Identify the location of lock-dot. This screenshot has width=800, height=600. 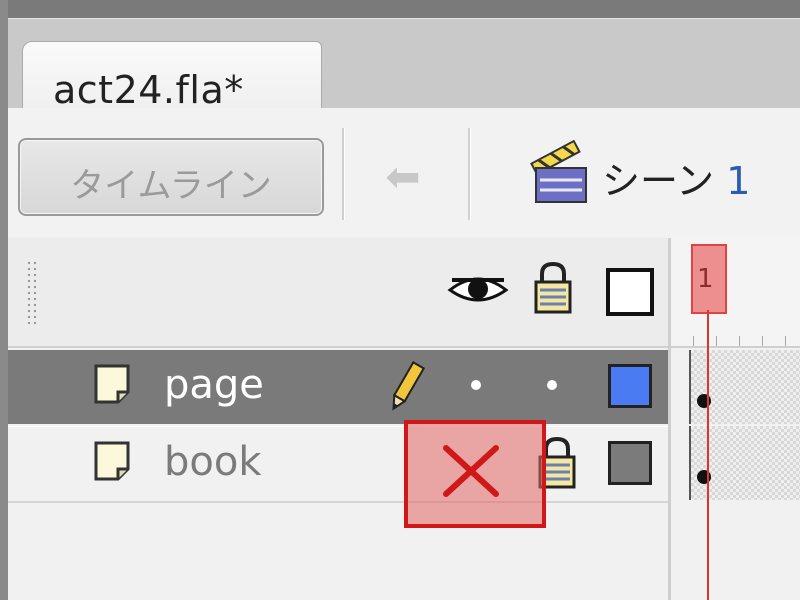
(552, 385).